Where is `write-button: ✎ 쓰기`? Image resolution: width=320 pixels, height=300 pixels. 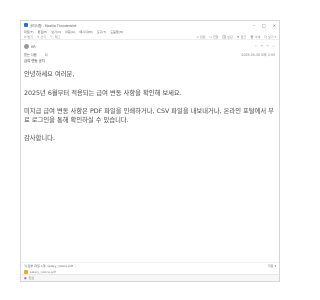
write-button: ✎ 쓰기 is located at coordinates (41, 37).